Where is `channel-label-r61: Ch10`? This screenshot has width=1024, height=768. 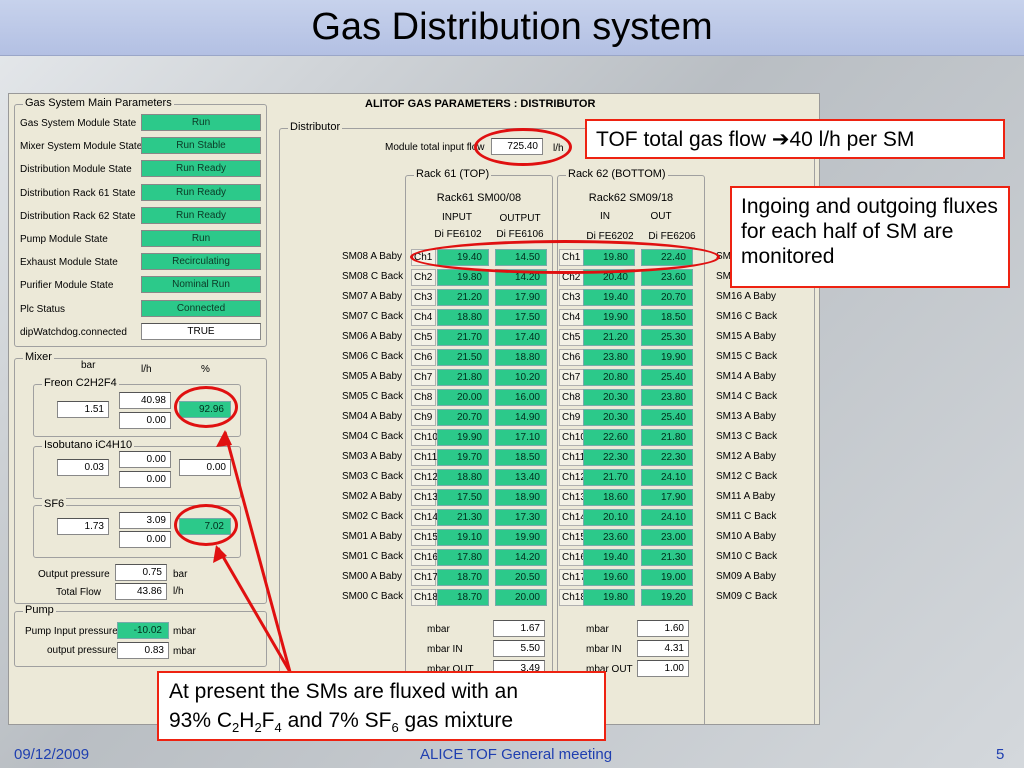
channel-label-r61: Ch10 is located at coordinates (424, 437).